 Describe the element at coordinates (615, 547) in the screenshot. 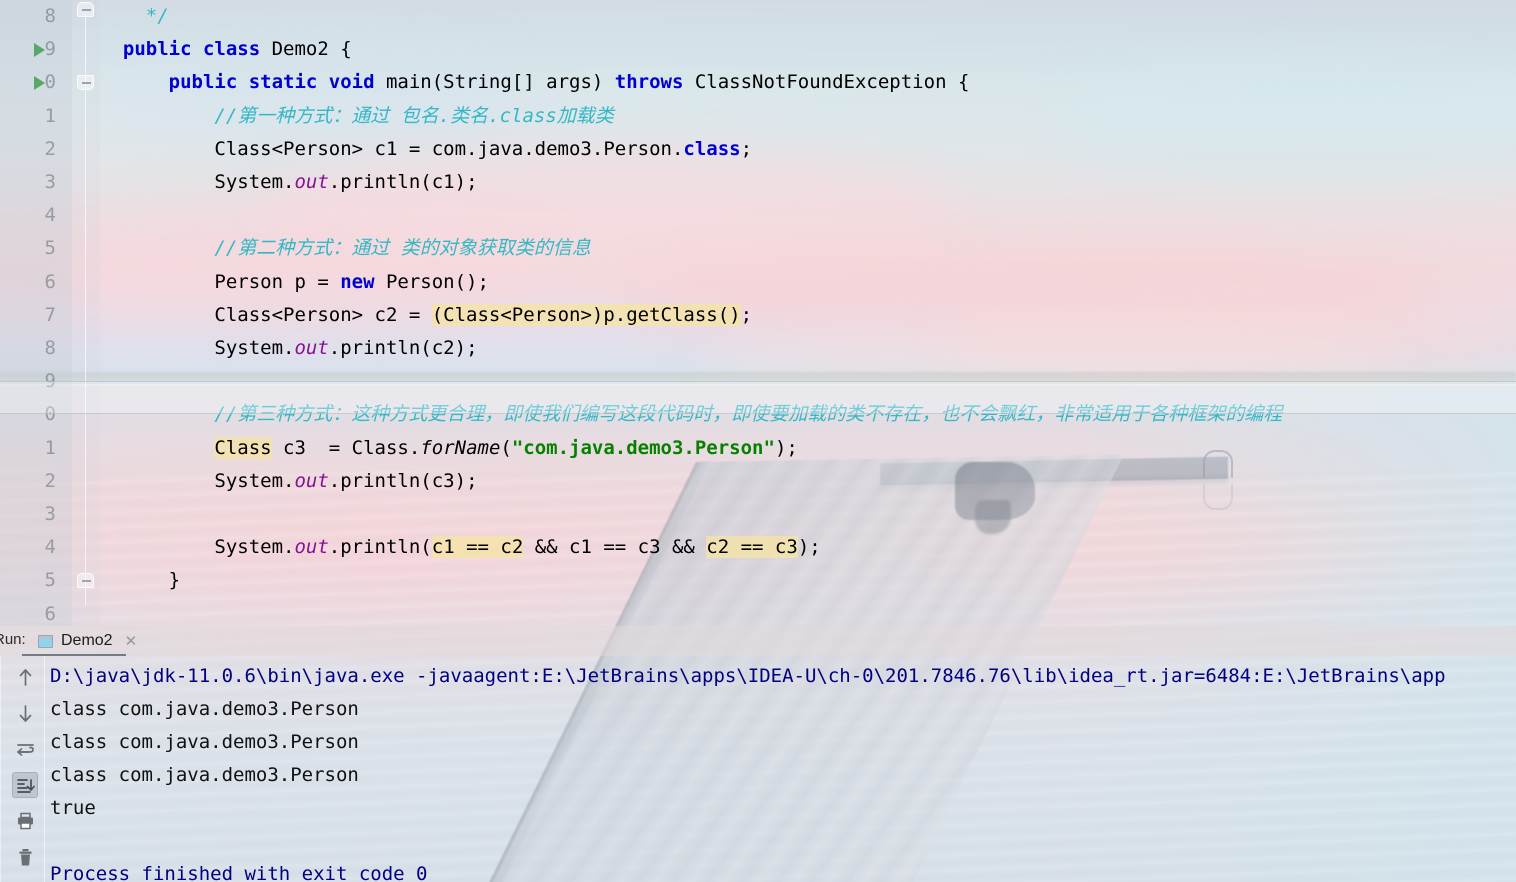

I see `code-token: && c1 == c3 &&` at that location.